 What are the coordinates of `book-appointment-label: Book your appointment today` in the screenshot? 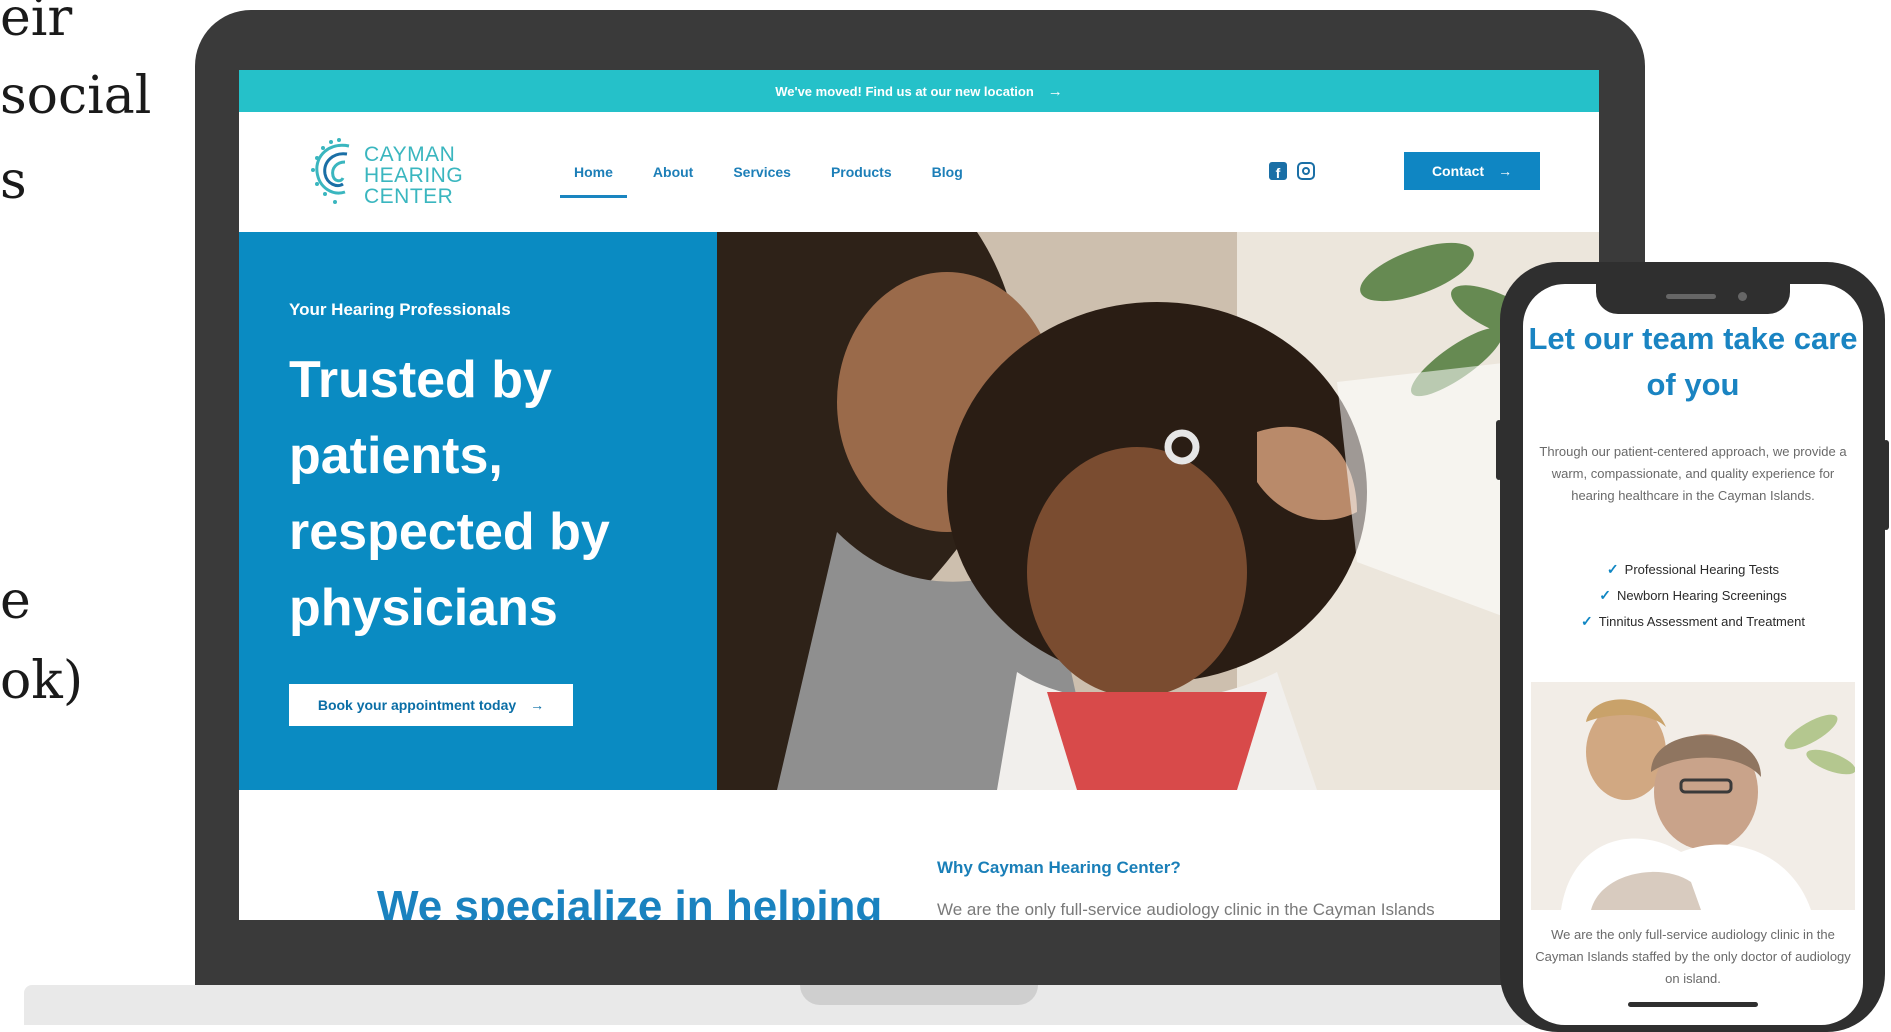 It's located at (417, 705).